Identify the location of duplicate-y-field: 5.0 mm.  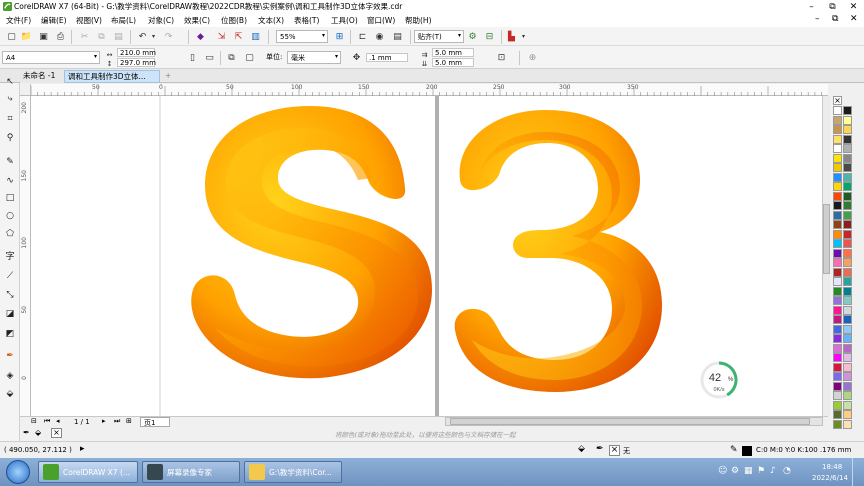
(453, 62).